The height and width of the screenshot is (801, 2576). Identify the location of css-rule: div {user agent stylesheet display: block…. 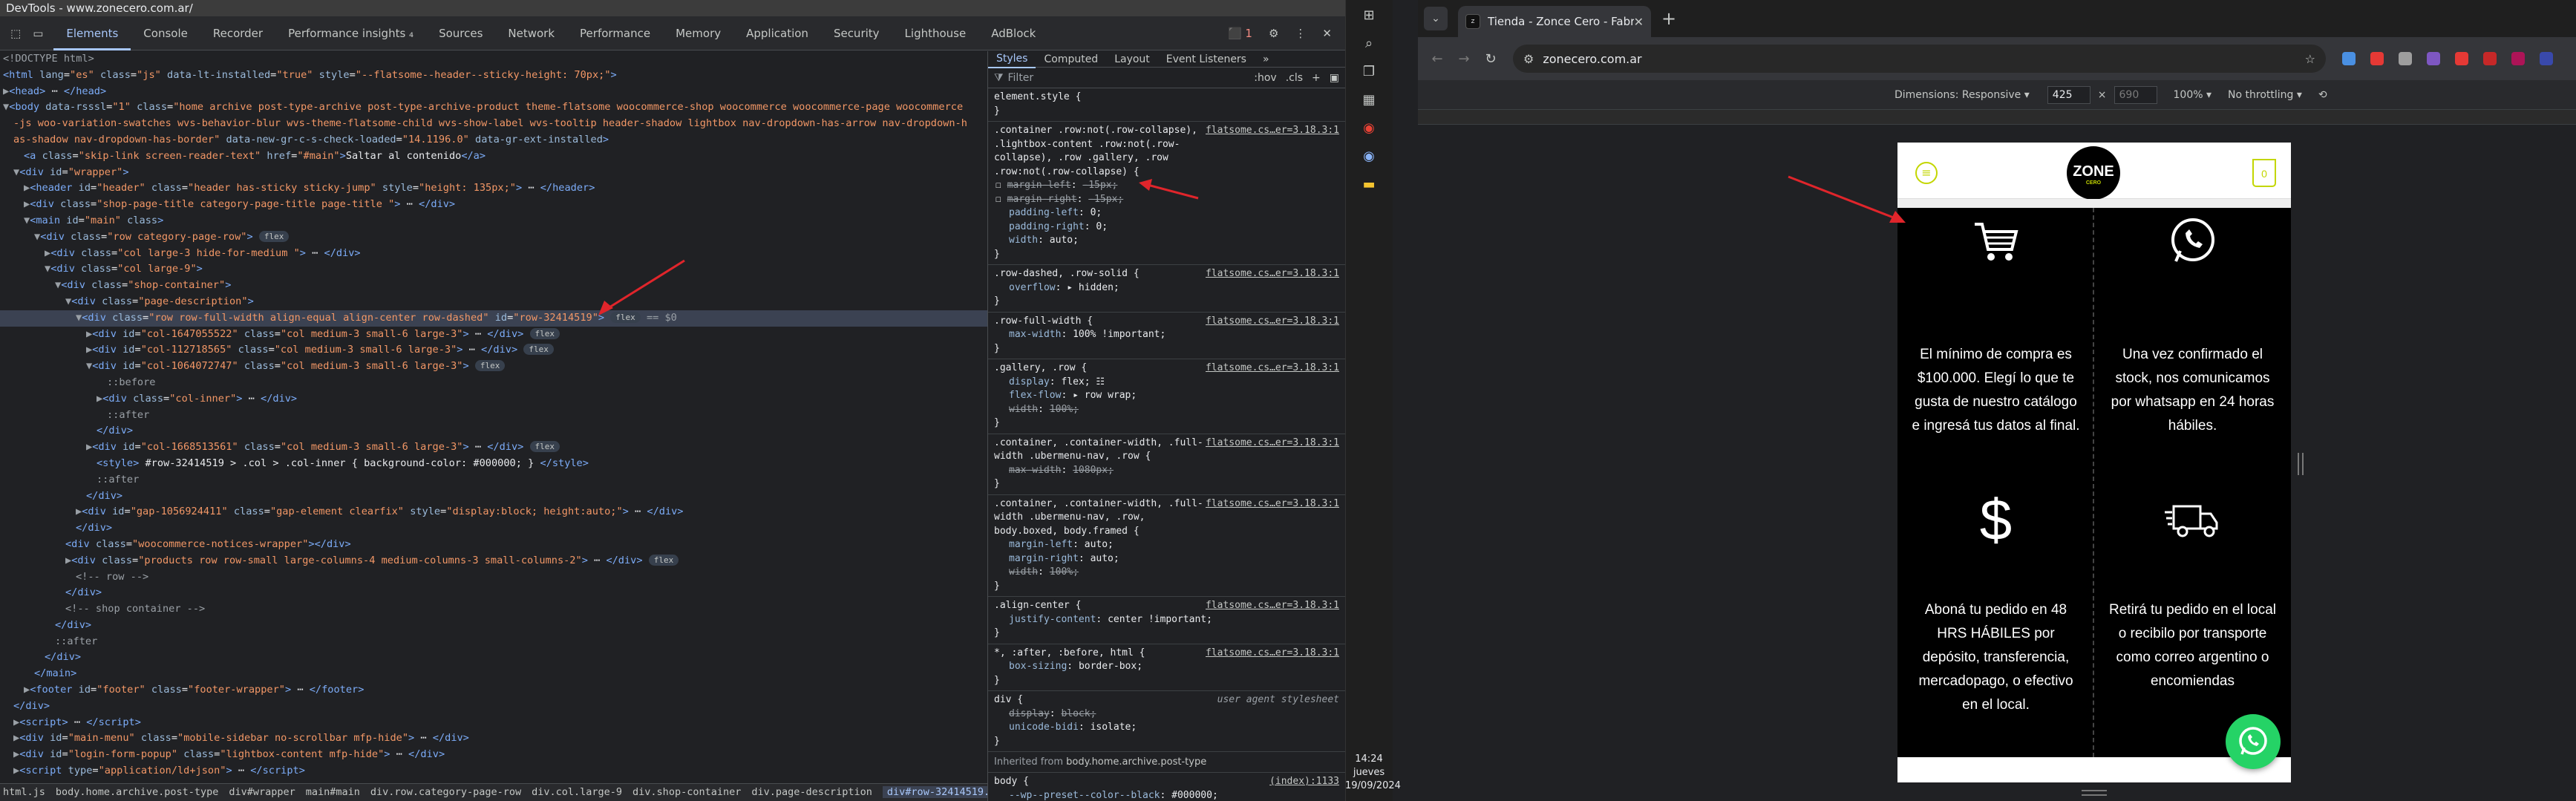
(1166, 721).